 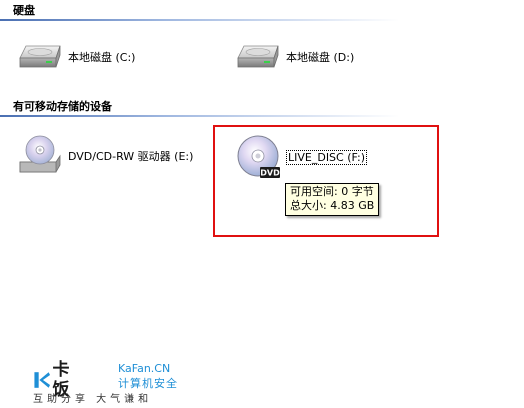 I want to click on group-header-hard-disks: 硬盘, so click(x=24, y=10).